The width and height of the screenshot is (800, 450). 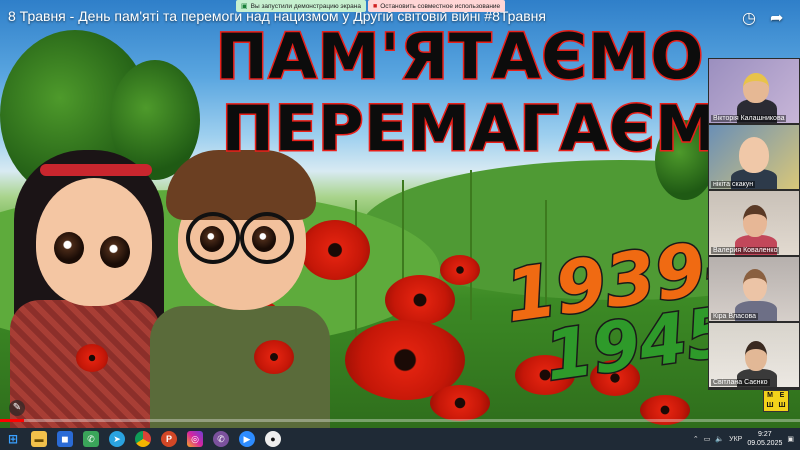 What do you see at coordinates (765, 434) in the screenshot?
I see `clock-time: 9:27` at bounding box center [765, 434].